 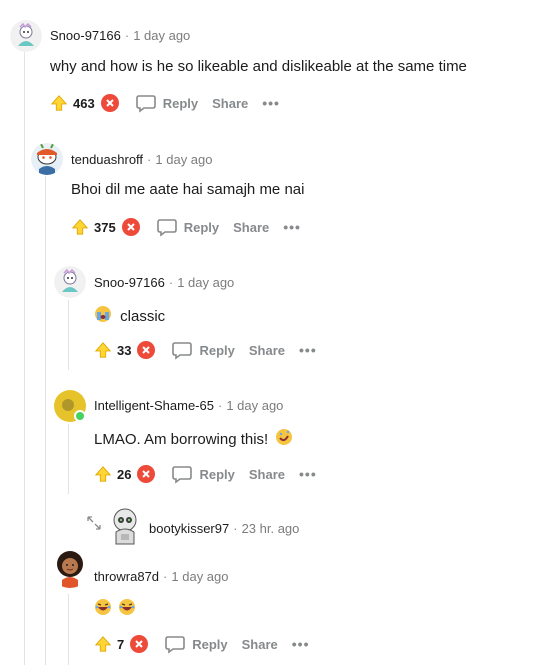 I want to click on username: tenduashroff, so click(x=107, y=159).